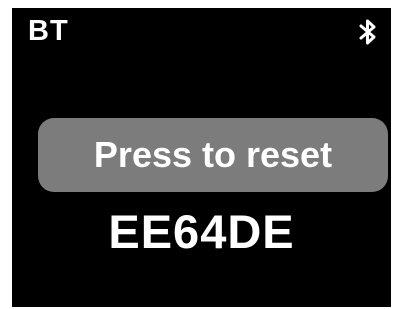 Image resolution: width=403 pixels, height=309 pixels. I want to click on bluetooth-icon, so click(367, 32).